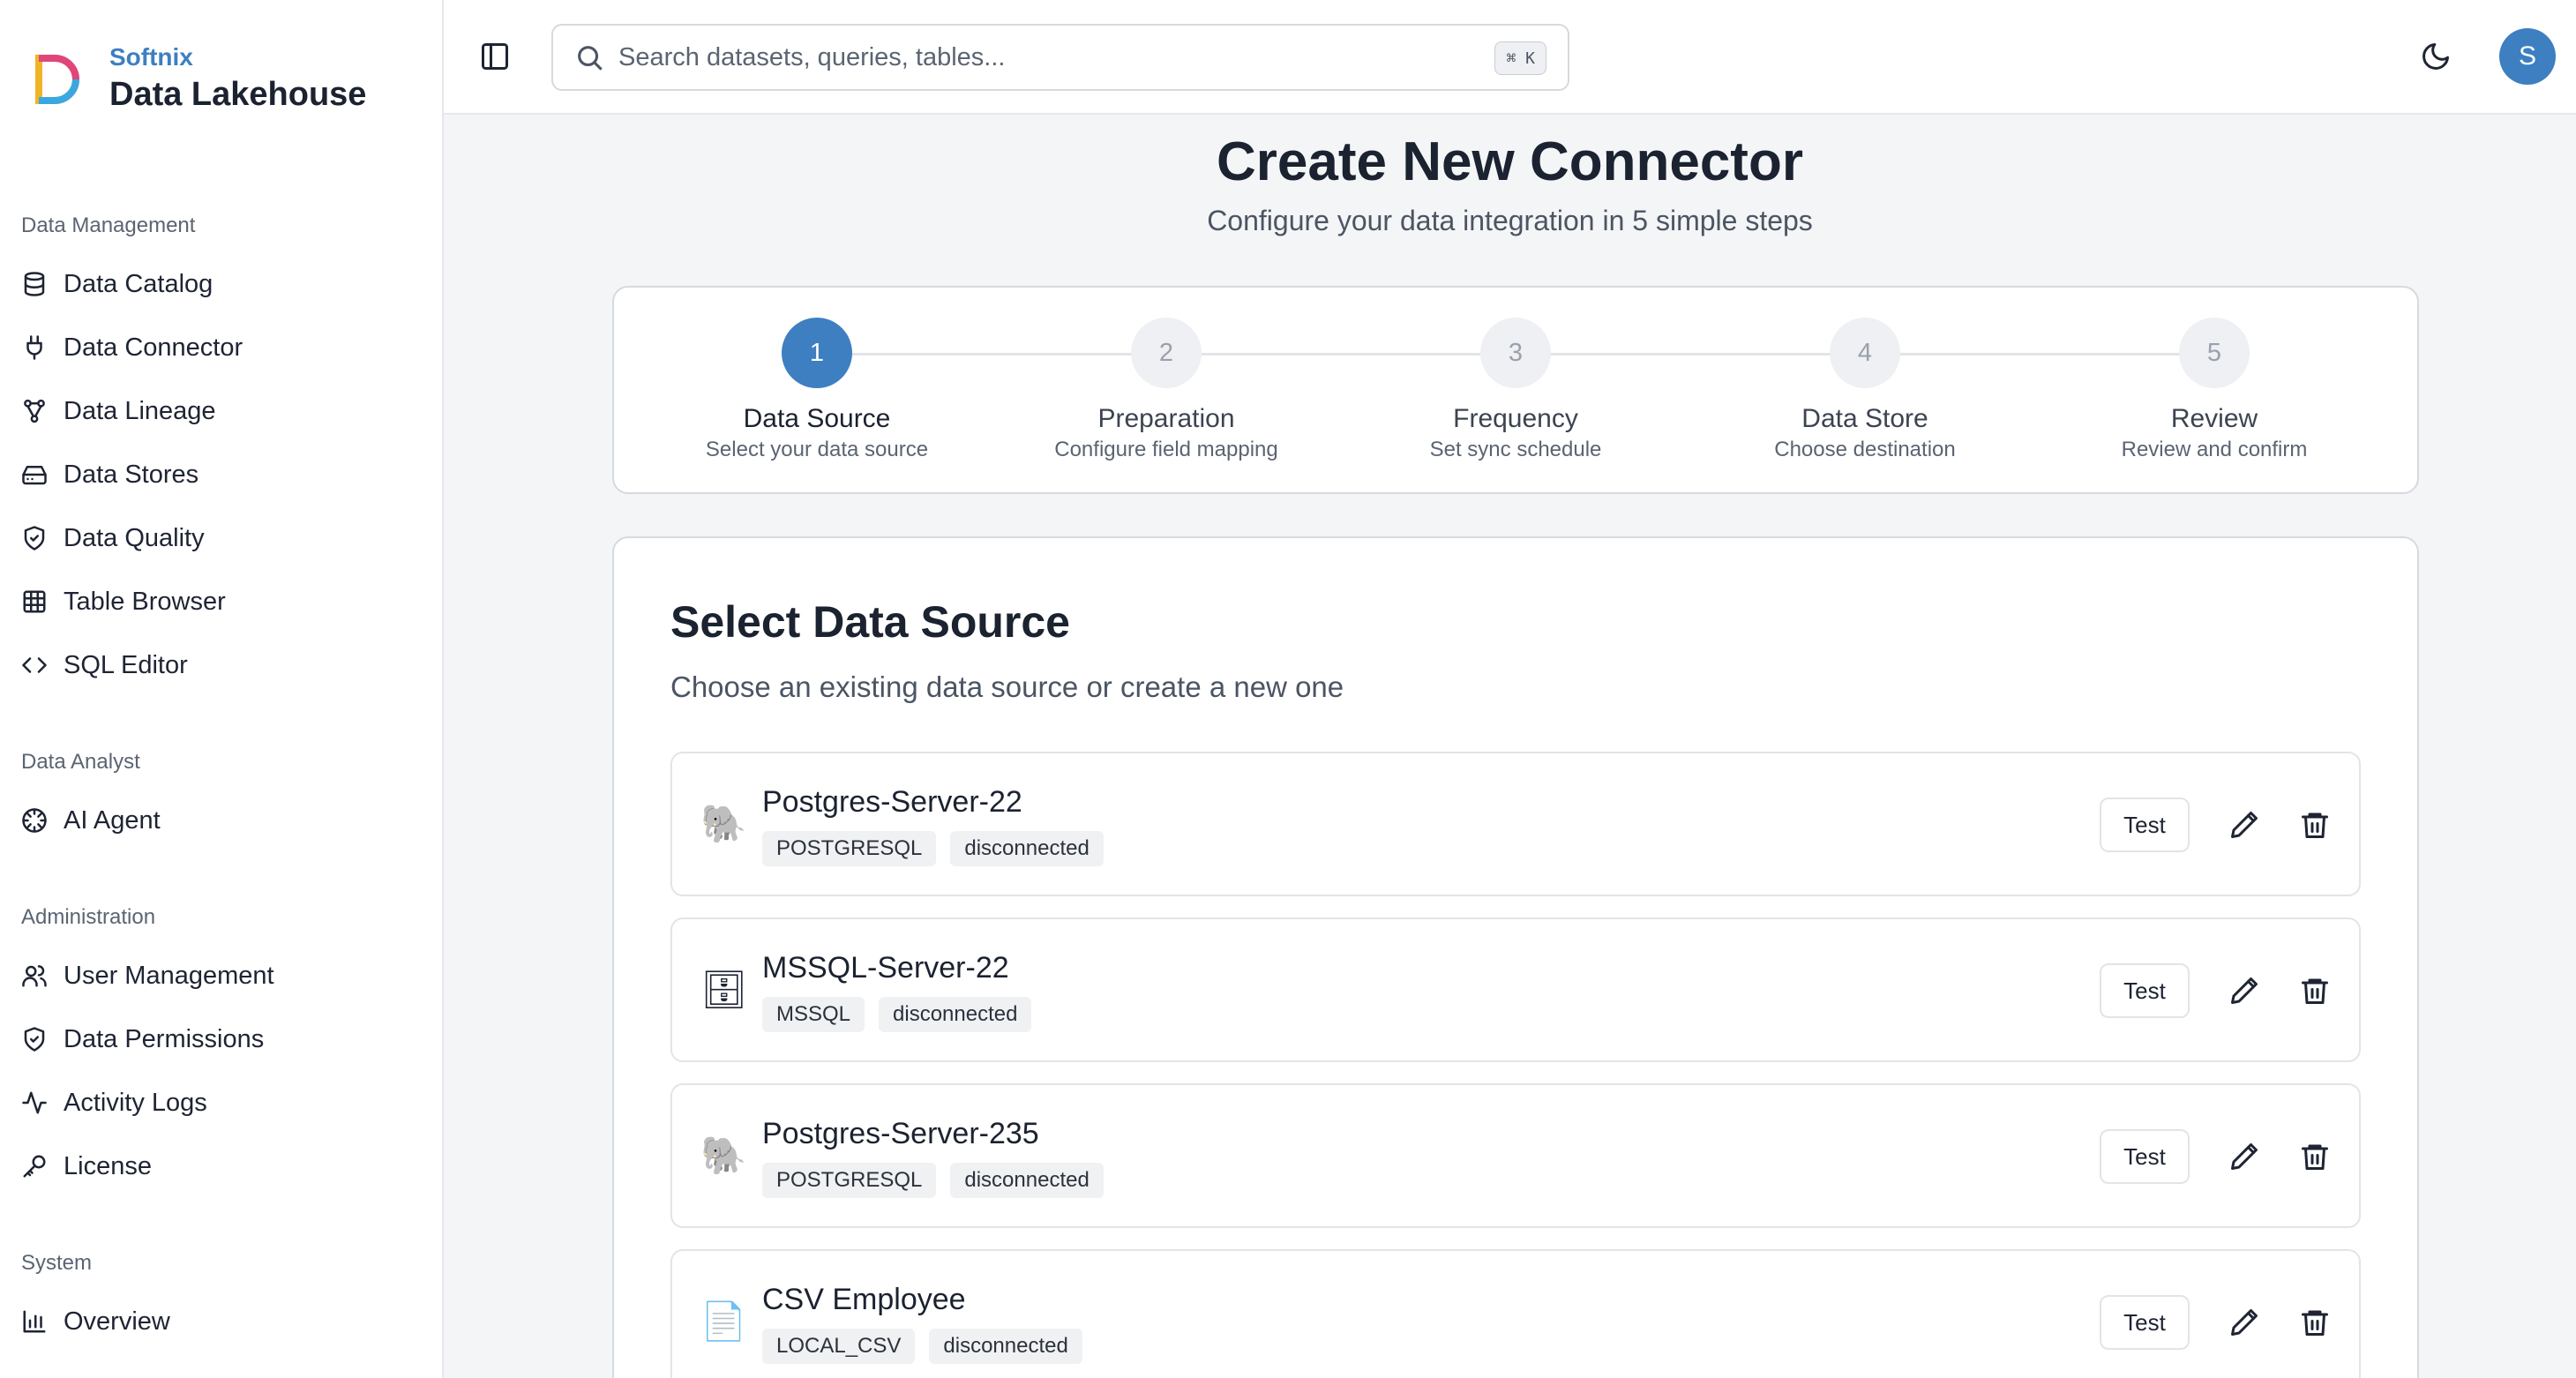 The image size is (2576, 1378). What do you see at coordinates (113, 820) in the screenshot?
I see `sidebar-item-label: AI Agent` at bounding box center [113, 820].